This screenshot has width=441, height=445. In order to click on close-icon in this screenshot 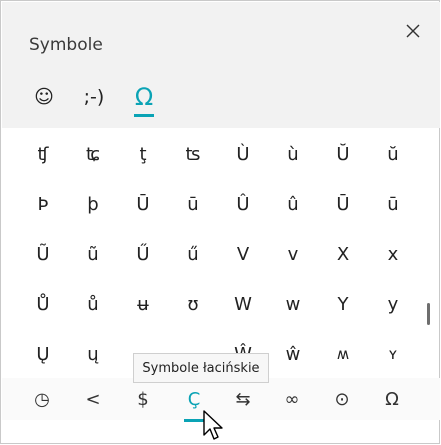, I will do `click(413, 31)`.